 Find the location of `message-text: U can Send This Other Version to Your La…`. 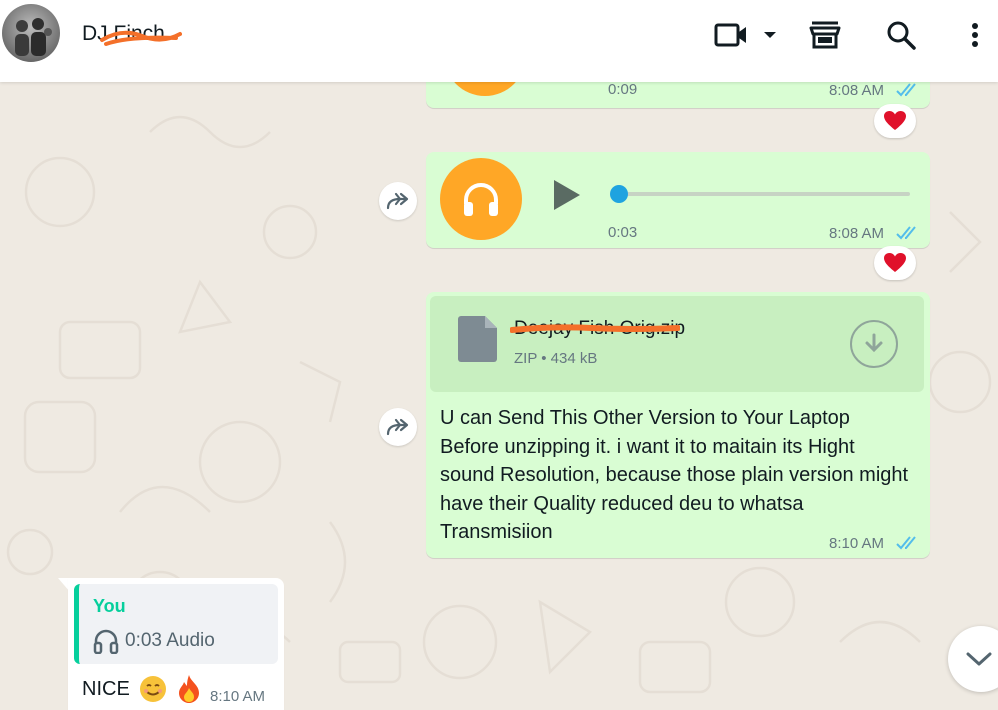

message-text: U can Send This Other Version to Your La… is located at coordinates (674, 475).